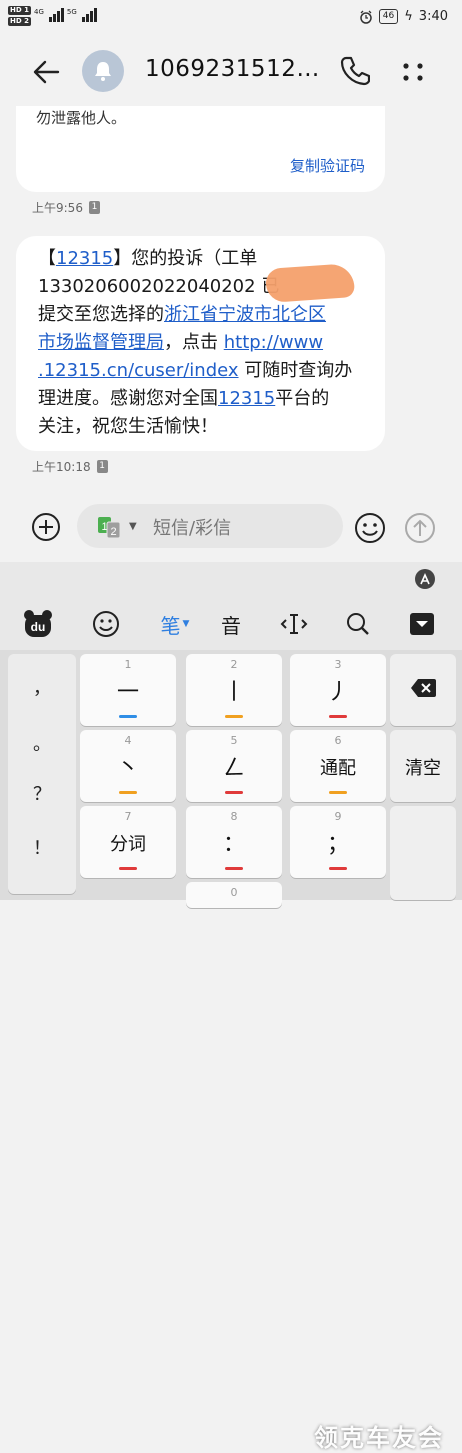 The width and height of the screenshot is (462, 1453). I want to click on message-link: 市场监督管理局, so click(101, 342).